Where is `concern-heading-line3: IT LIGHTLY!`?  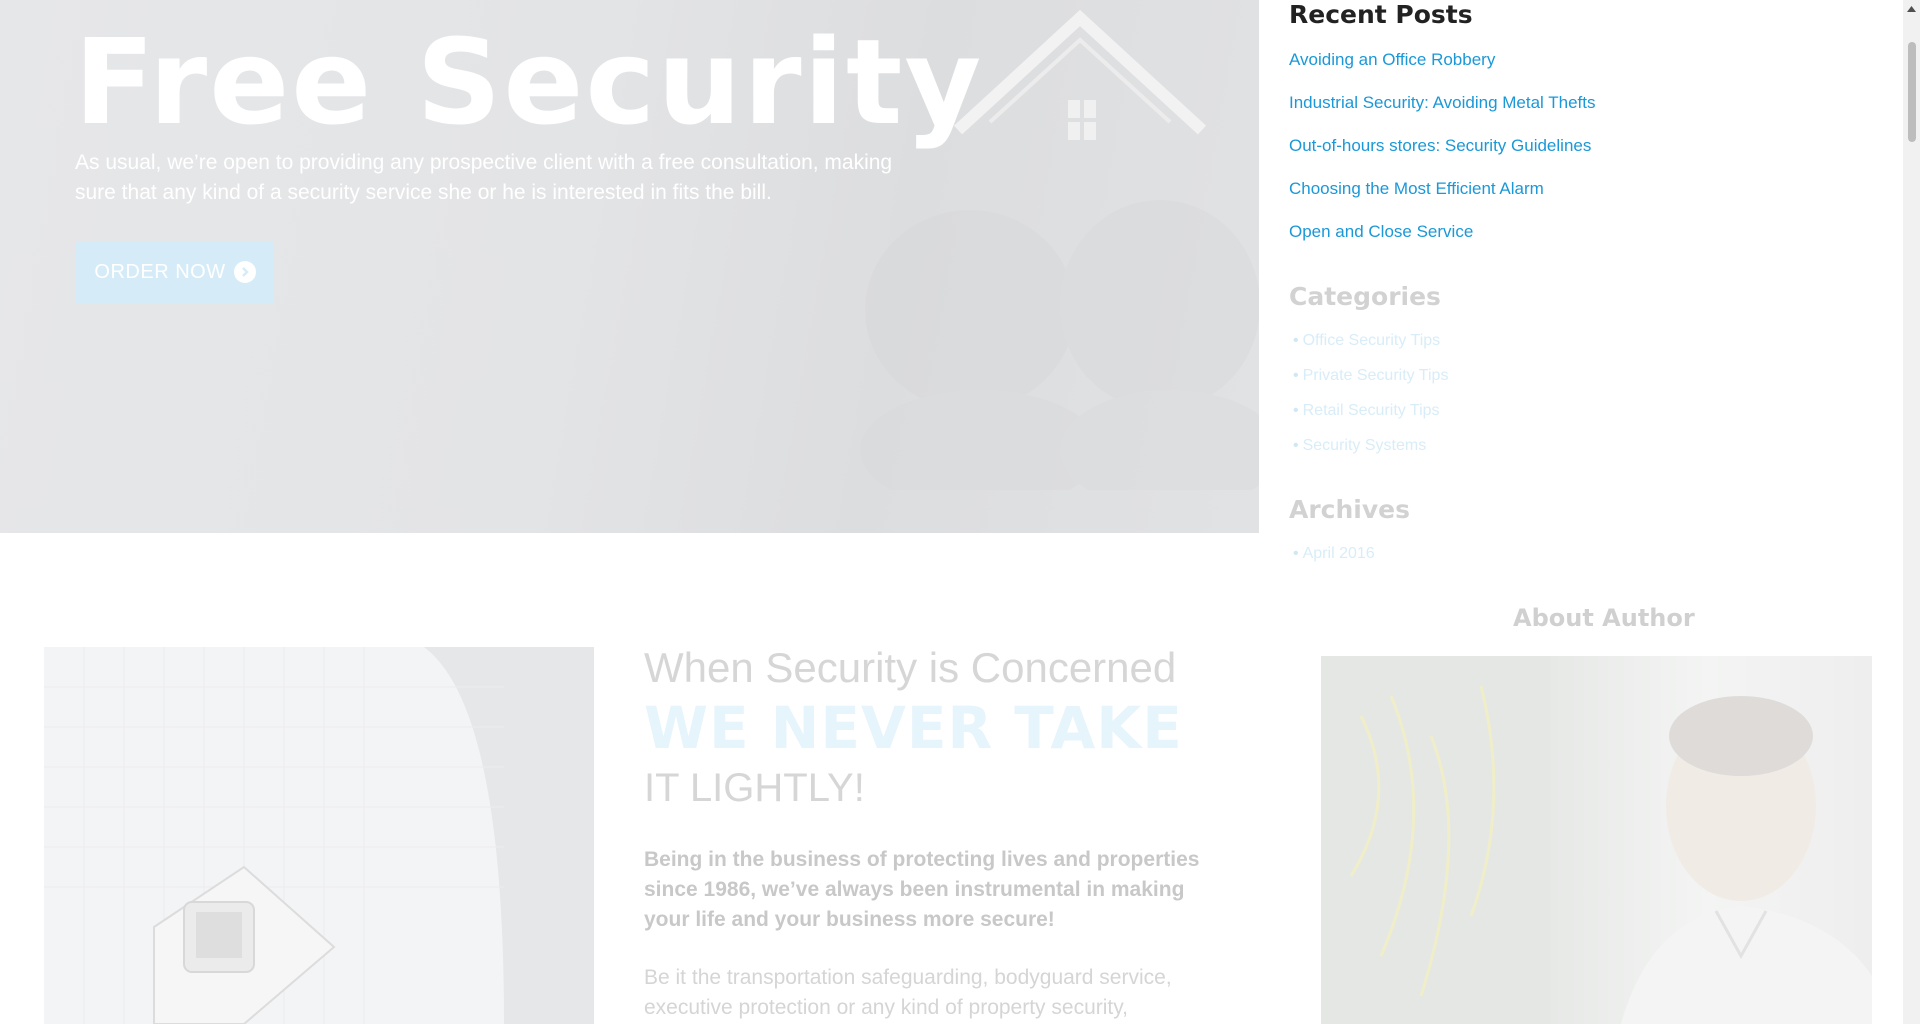 concern-heading-line3: IT LIGHTLY! is located at coordinates (754, 788).